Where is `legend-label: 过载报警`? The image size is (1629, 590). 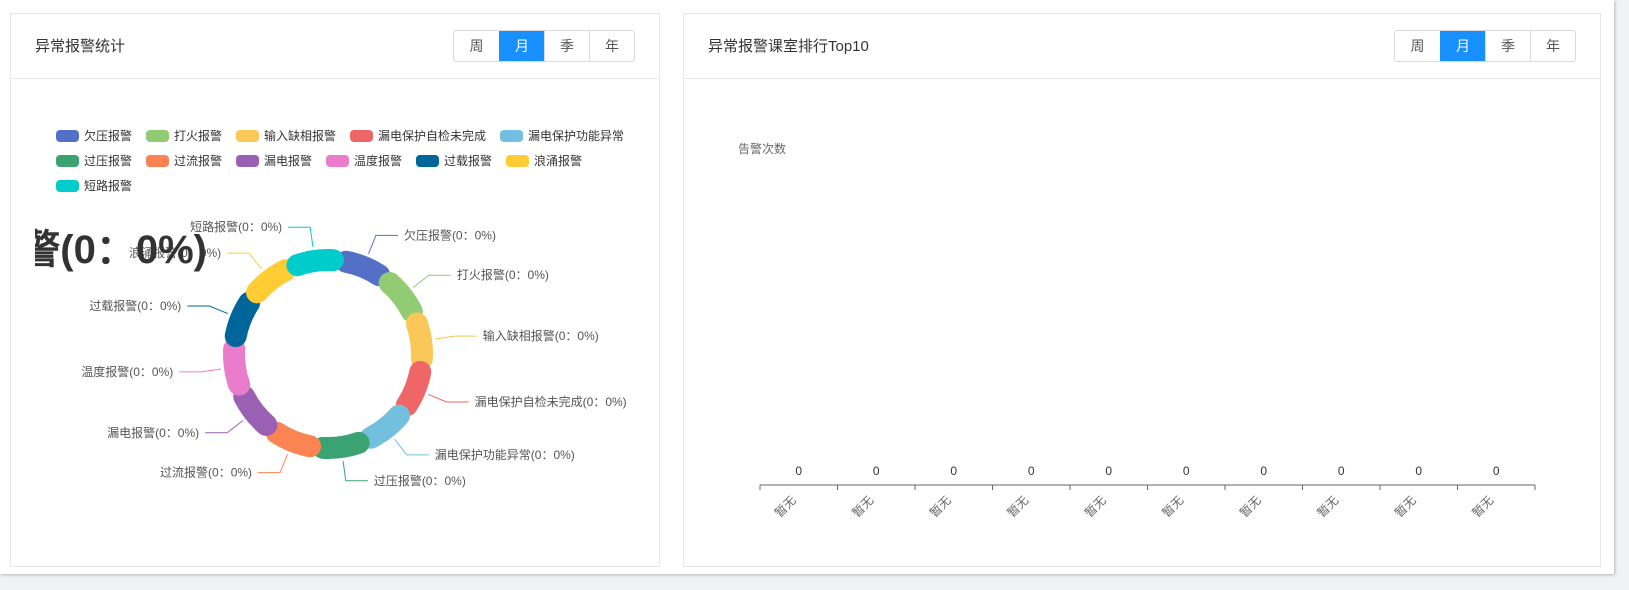 legend-label: 过载报警 is located at coordinates (468, 160).